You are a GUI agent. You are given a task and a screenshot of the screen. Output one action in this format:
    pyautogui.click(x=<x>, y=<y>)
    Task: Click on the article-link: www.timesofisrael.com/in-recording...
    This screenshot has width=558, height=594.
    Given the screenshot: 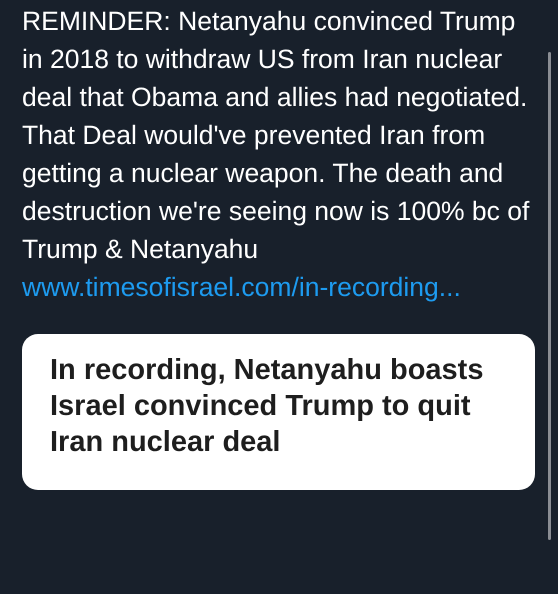 What is the action you would take?
    pyautogui.click(x=241, y=287)
    